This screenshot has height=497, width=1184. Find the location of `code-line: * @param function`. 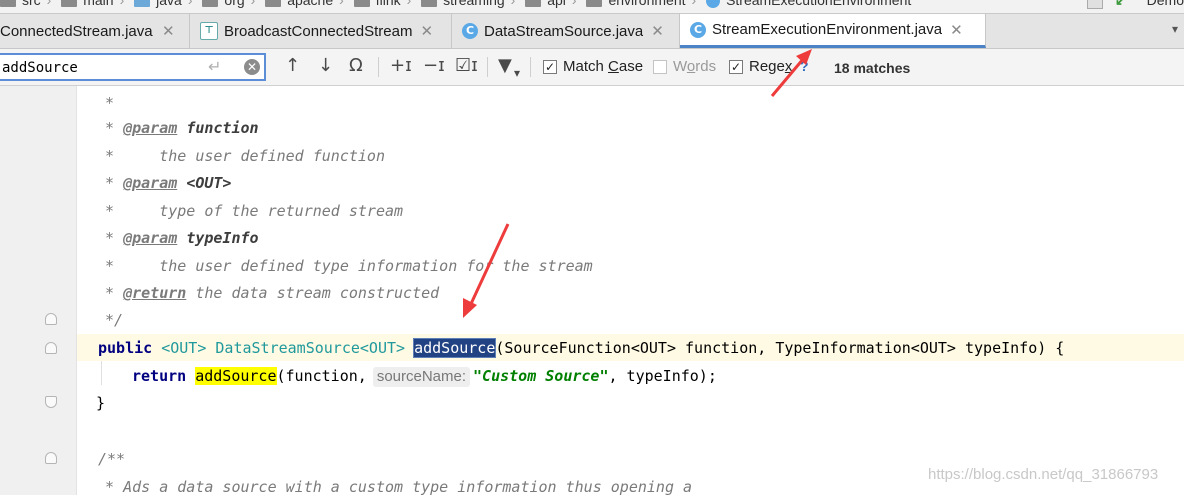

code-line: * @param function is located at coordinates (177, 128).